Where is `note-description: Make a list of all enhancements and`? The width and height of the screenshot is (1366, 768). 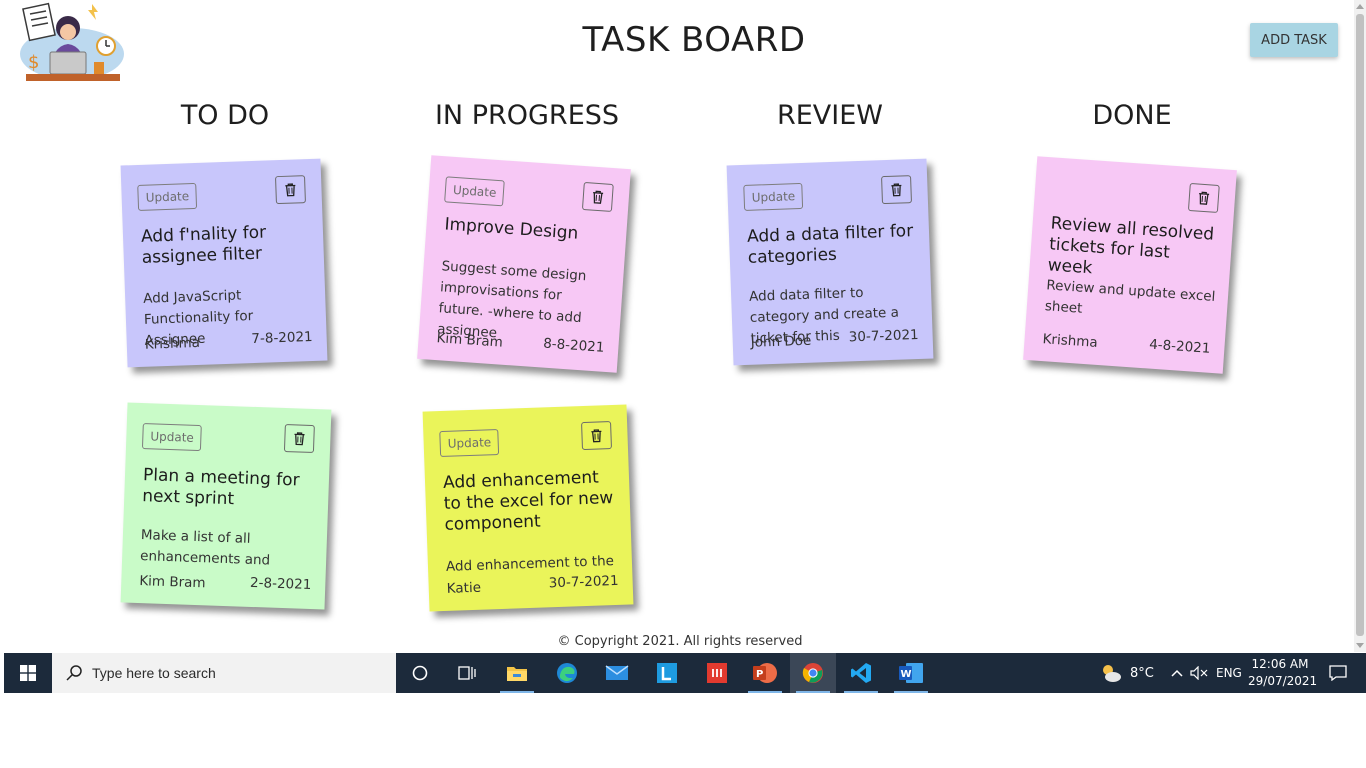
note-description: Make a list of all enhancements and is located at coordinates (205, 548).